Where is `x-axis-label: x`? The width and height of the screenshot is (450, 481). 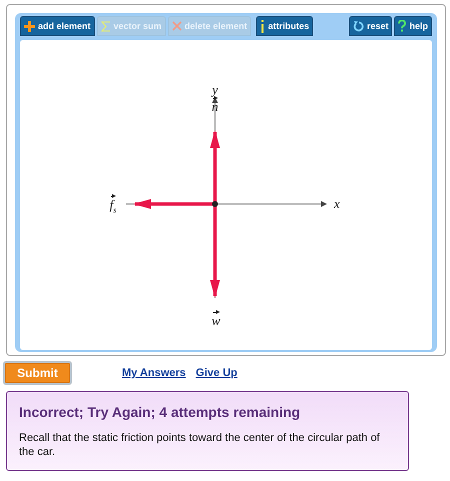
x-axis-label: x is located at coordinates (337, 203).